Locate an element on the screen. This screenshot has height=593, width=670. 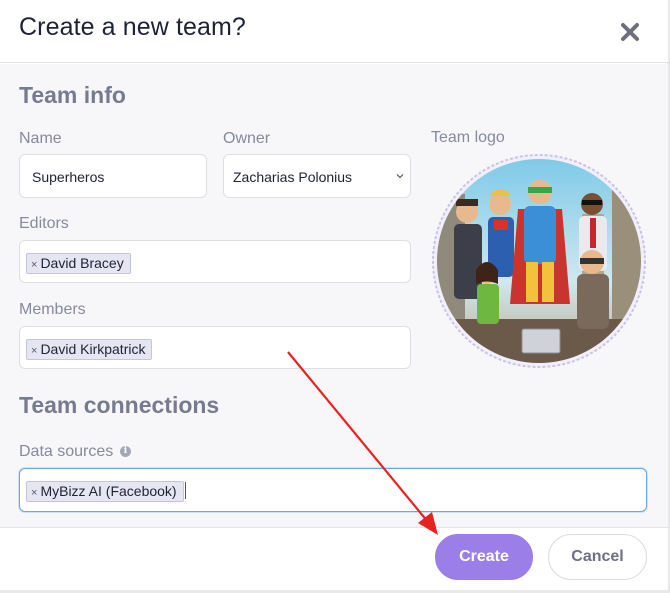
members-label: Members is located at coordinates (52, 309).